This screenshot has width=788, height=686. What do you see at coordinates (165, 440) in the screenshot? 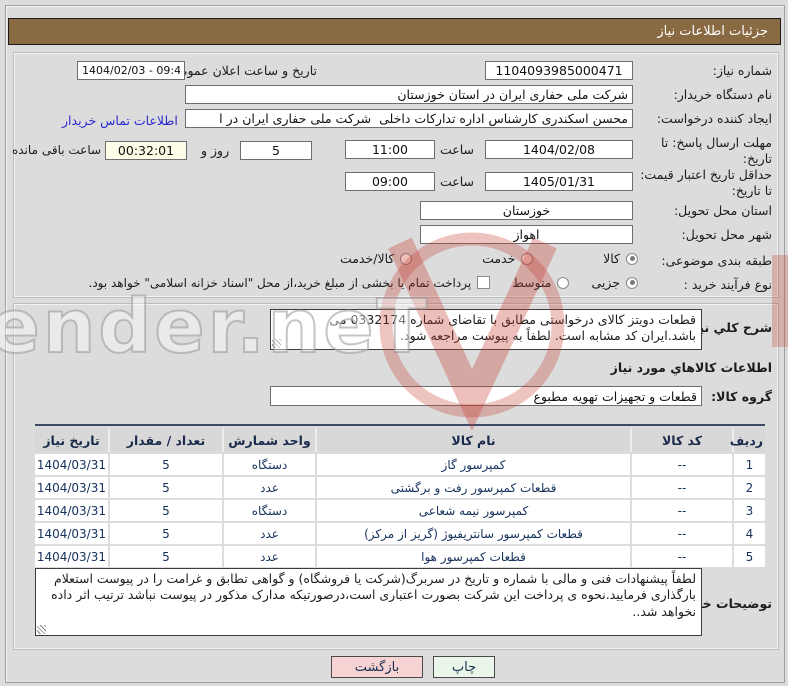
I see `col-header-qty: تعداد / مقدار` at bounding box center [165, 440].